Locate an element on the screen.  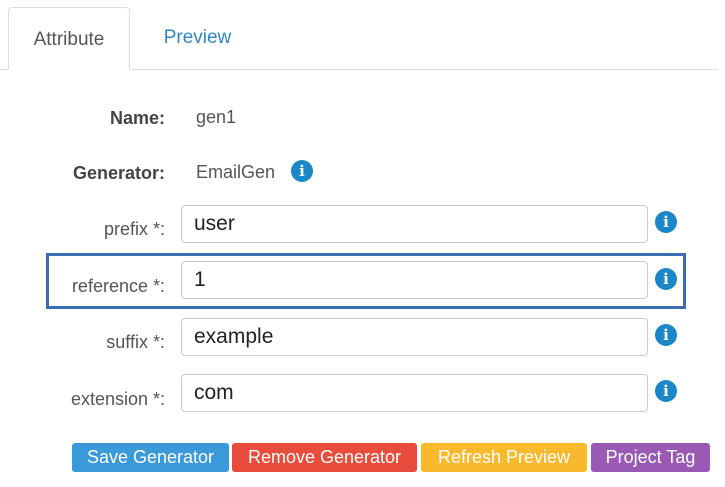
extension-input: com is located at coordinates (414, 393).